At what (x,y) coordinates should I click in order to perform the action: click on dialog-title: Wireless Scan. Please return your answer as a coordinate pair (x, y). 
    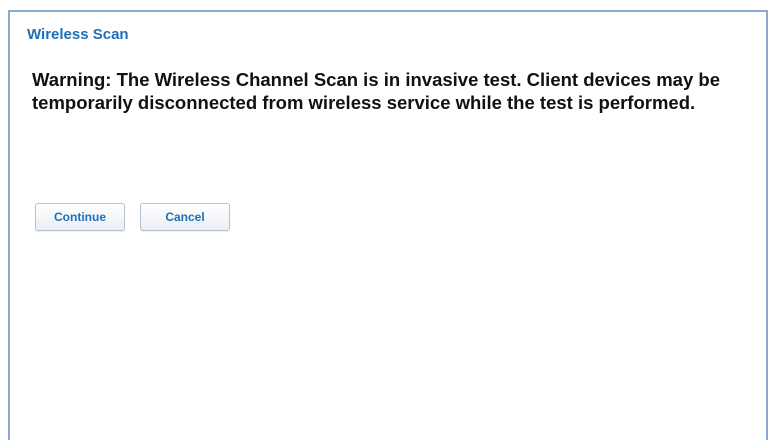
    Looking at the image, I should click on (78, 34).